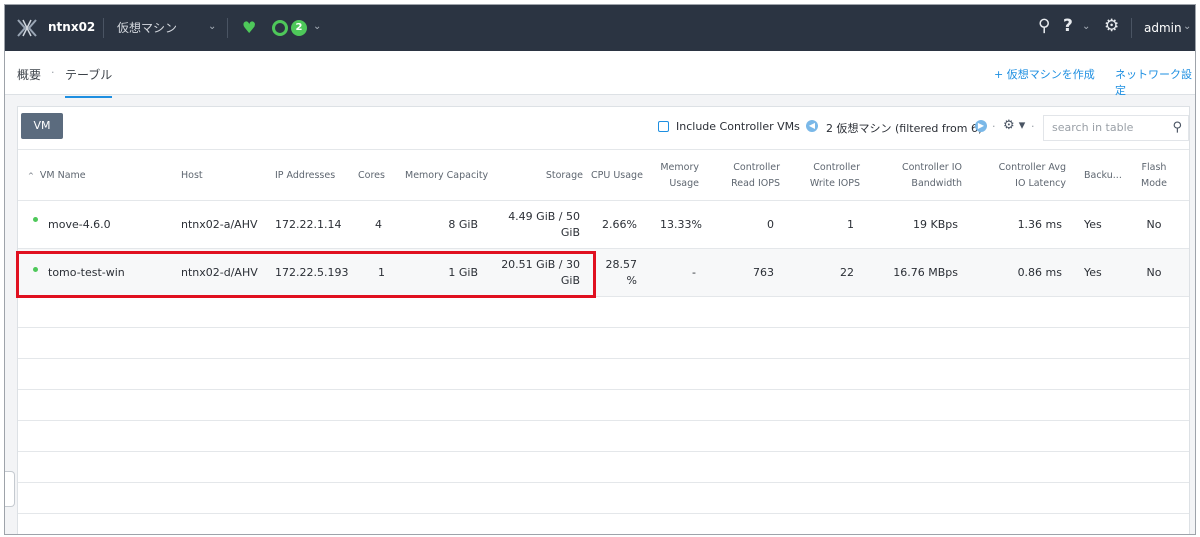  I want to click on write-iops-cell: 22, so click(847, 272).